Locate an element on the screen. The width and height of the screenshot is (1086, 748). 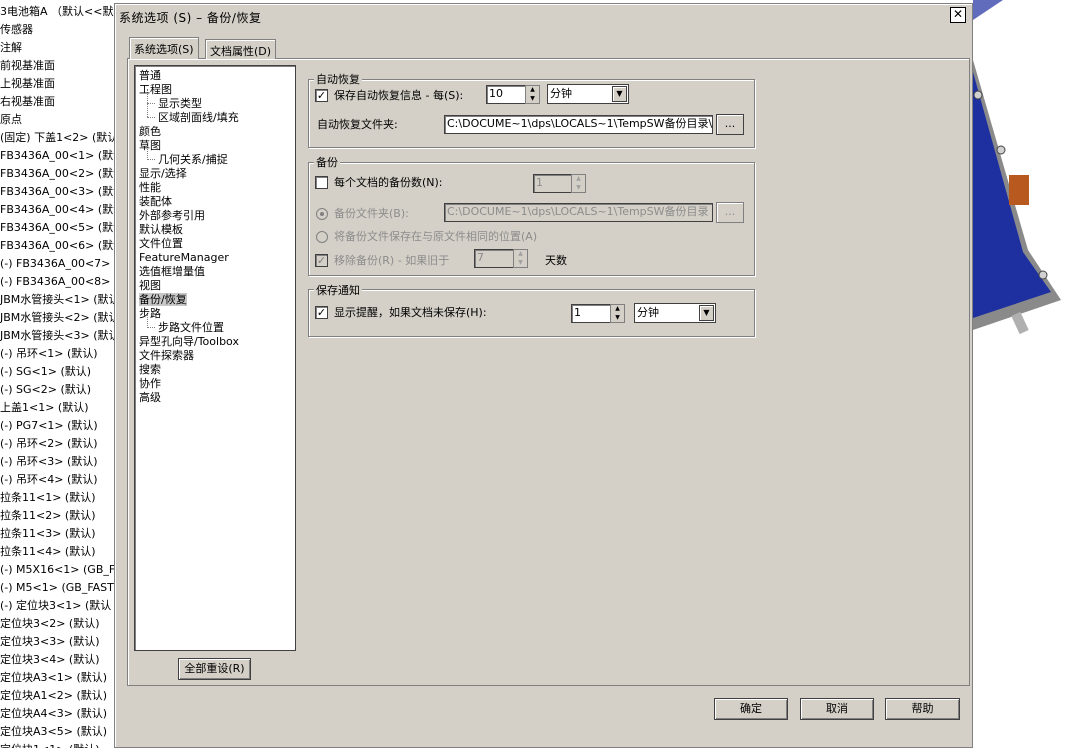
nav-item: 颜色 is located at coordinates (150, 131).